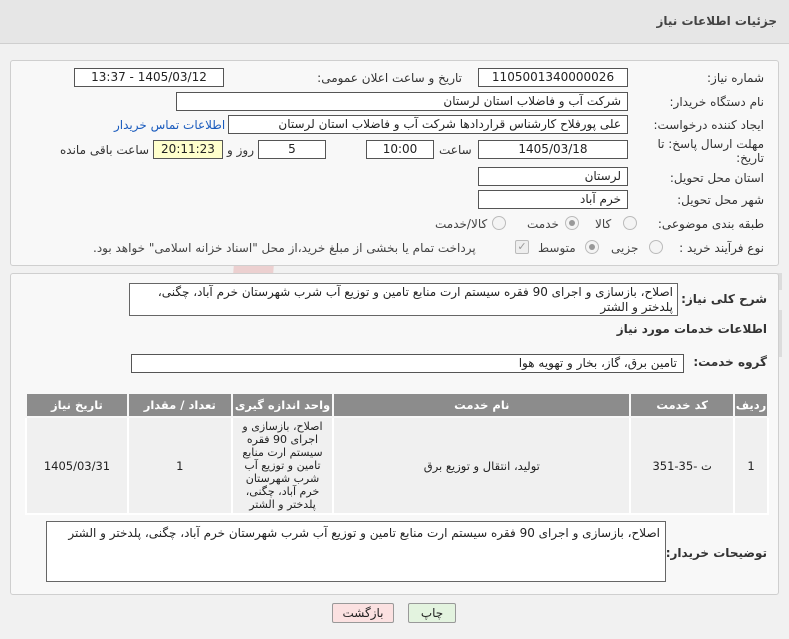 The height and width of the screenshot is (639, 789). What do you see at coordinates (188, 149) in the screenshot?
I see `remaining-time-field: 20:11:23` at bounding box center [188, 149].